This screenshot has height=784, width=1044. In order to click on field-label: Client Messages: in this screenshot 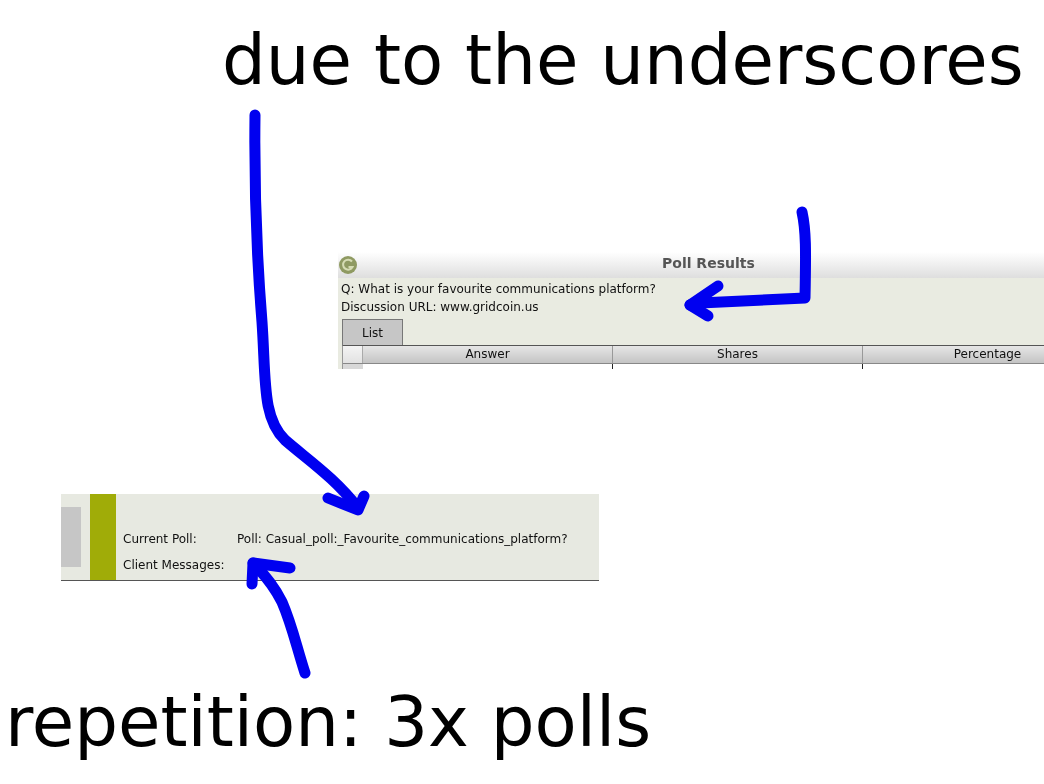, I will do `click(174, 565)`.